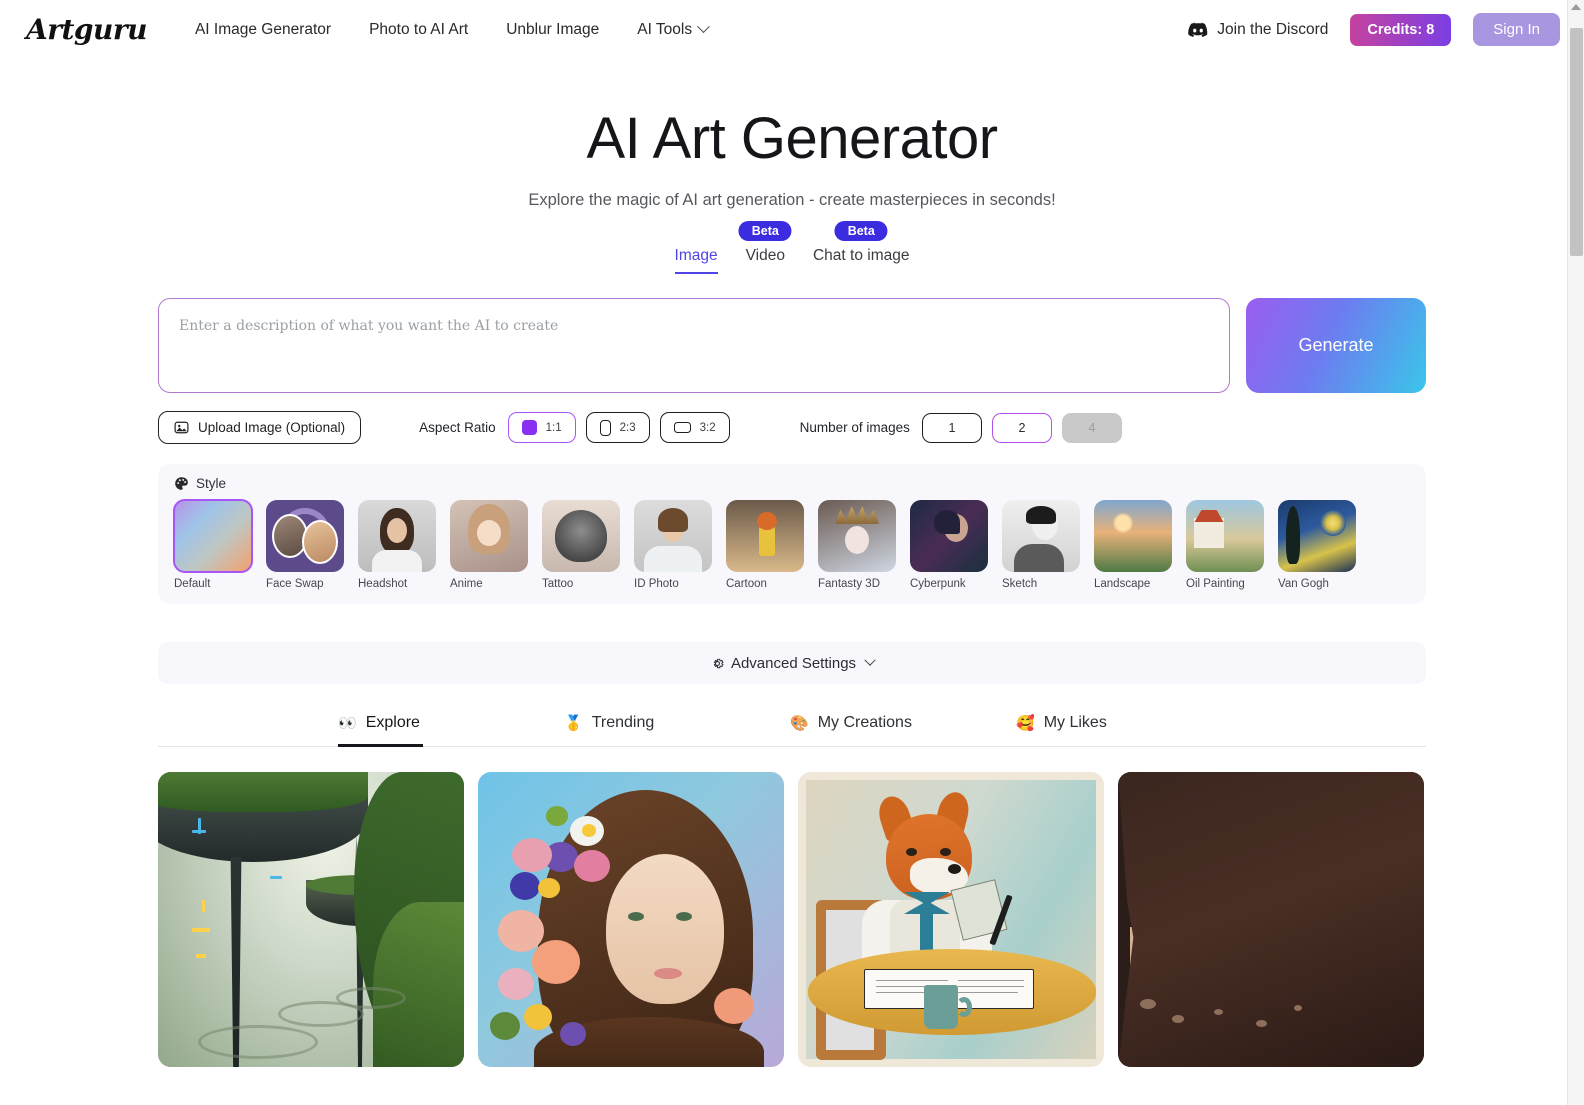 This screenshot has height=1105, width=1584. Describe the element at coordinates (192, 584) in the screenshot. I see `style-label: Default` at that location.